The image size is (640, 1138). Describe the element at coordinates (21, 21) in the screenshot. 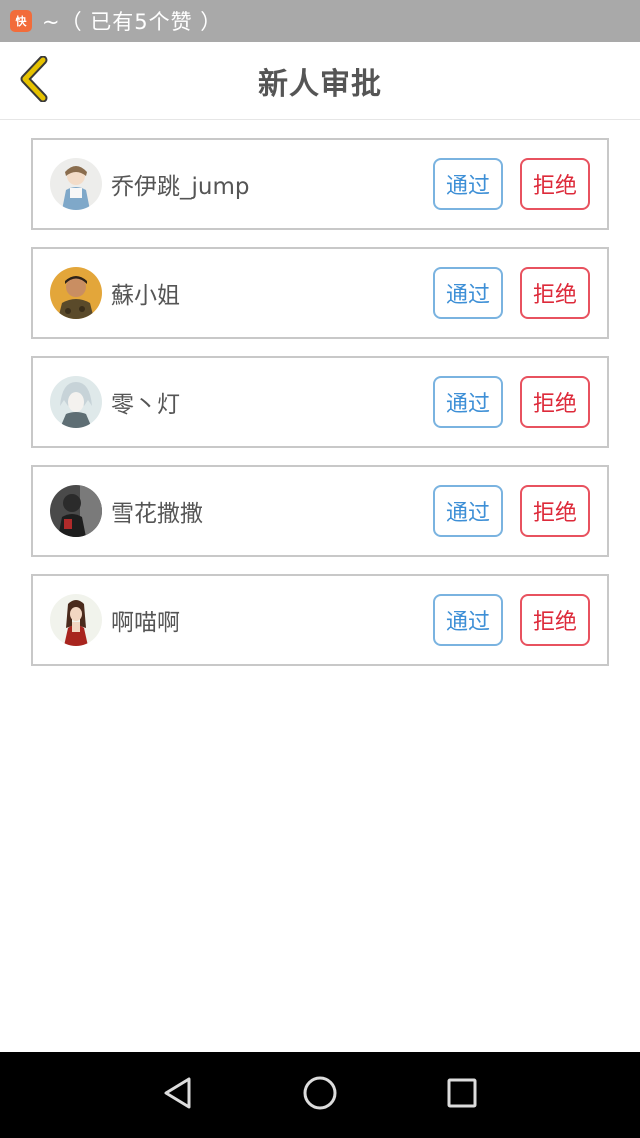

I see `kuaikan-app-icon: 快` at that location.